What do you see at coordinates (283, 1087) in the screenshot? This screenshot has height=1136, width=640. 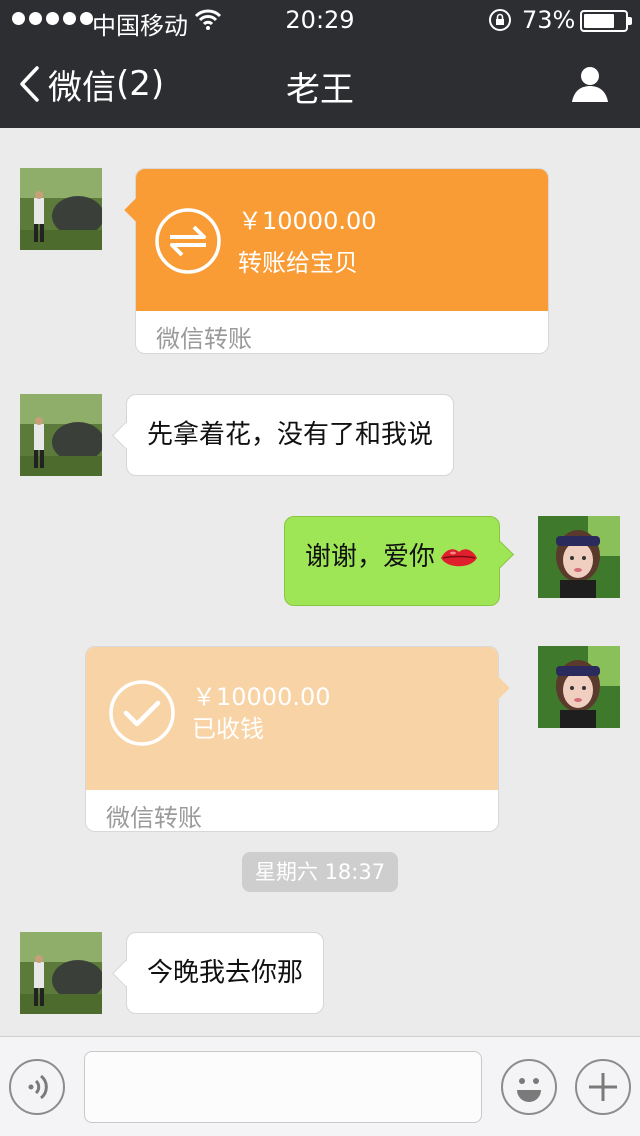 I see `message-input` at bounding box center [283, 1087].